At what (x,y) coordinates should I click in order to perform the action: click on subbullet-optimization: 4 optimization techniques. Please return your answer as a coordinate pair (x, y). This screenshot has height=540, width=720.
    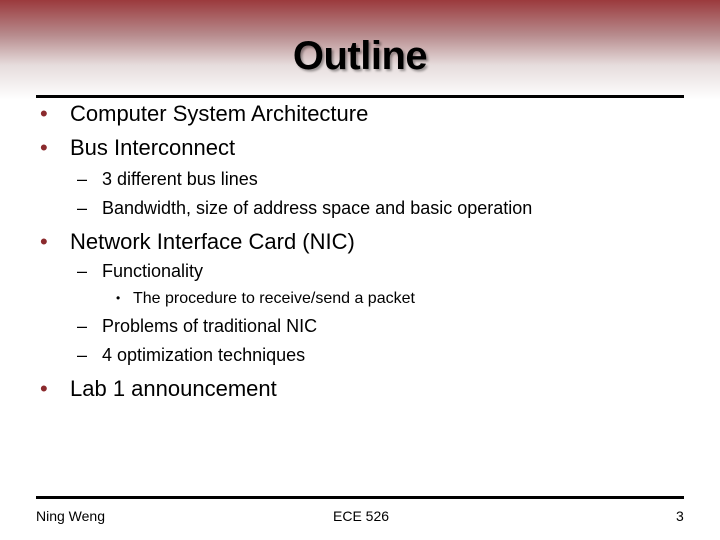
    Looking at the image, I should click on (204, 355).